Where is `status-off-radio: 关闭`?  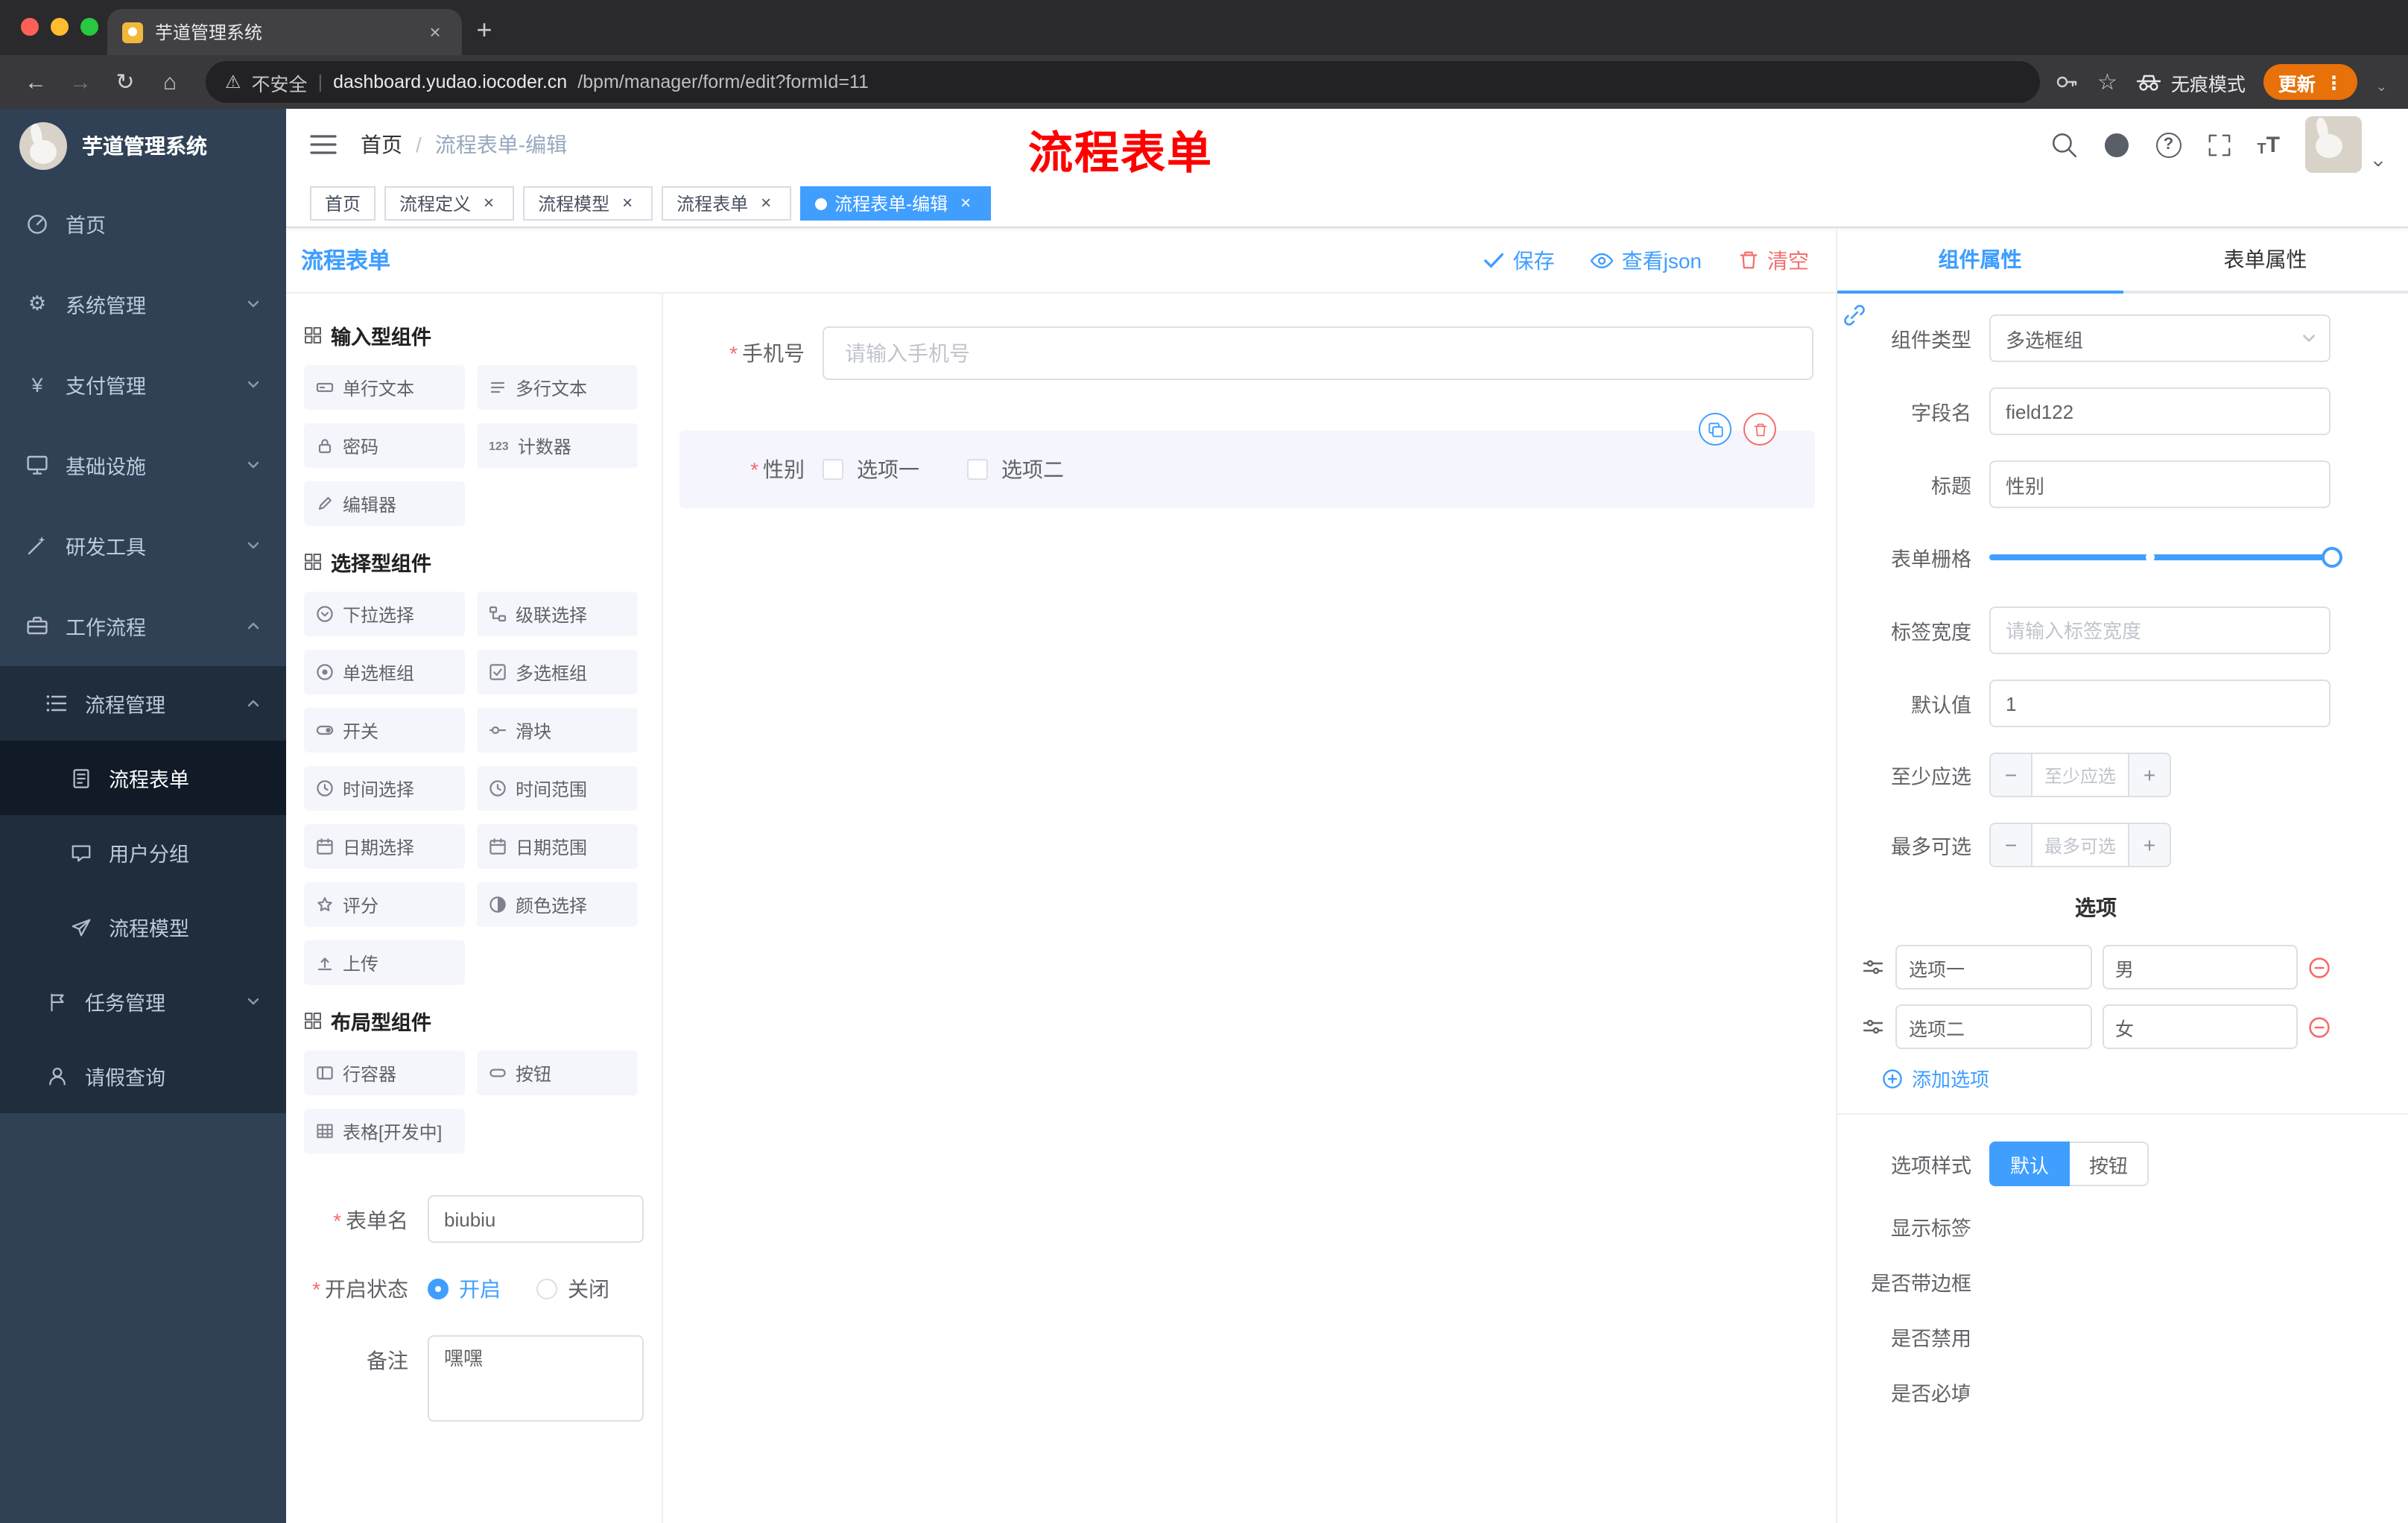
status-off-radio: 关闭 is located at coordinates (572, 1289).